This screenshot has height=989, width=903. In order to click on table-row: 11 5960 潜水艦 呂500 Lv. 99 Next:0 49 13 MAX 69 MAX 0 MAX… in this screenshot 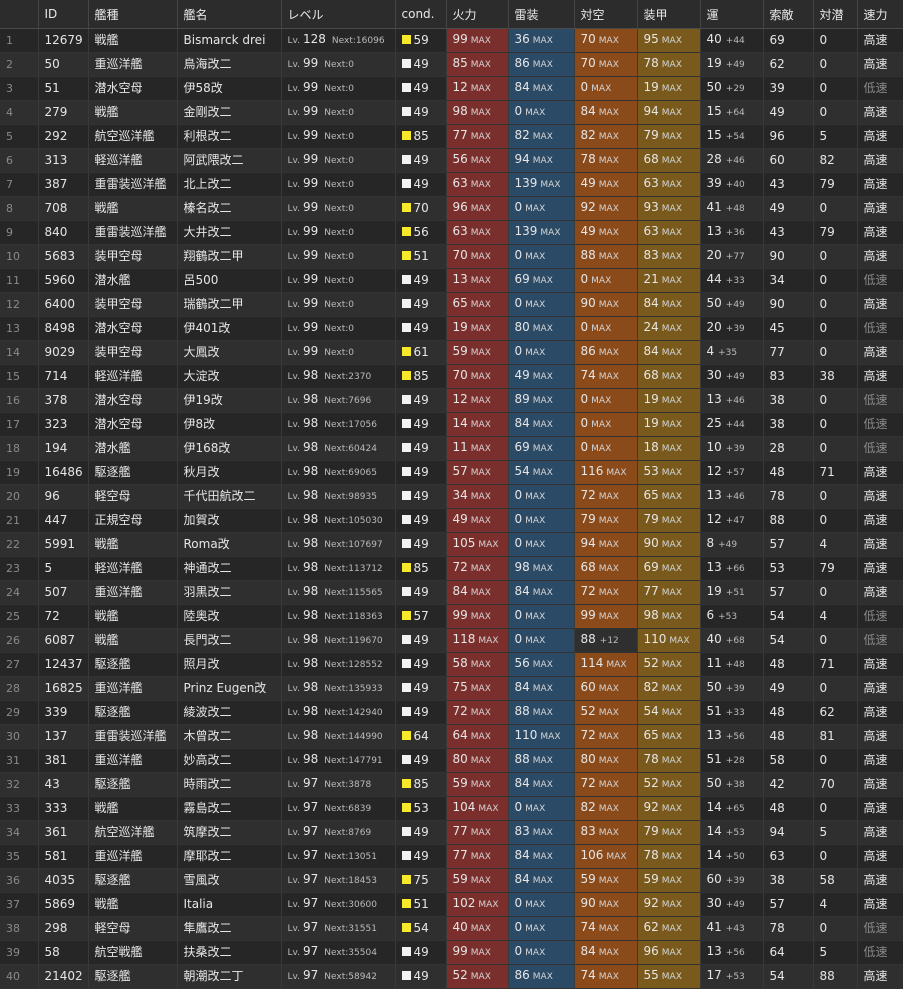, I will do `click(451, 280)`.